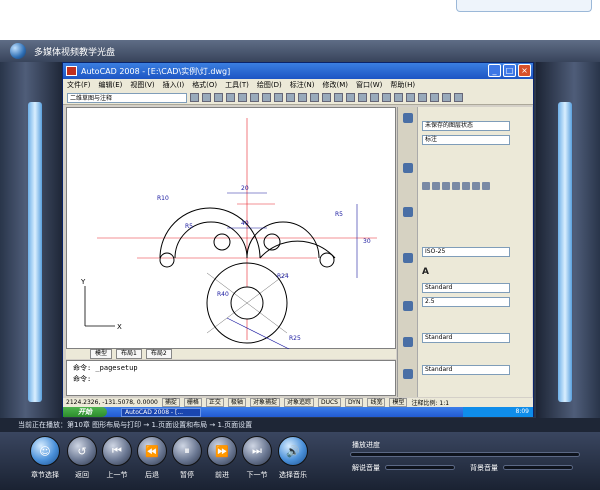 The height and width of the screenshot is (490, 600). Describe the element at coordinates (158, 354) in the screenshot. I see `tab-layout2: 布局2` at that location.